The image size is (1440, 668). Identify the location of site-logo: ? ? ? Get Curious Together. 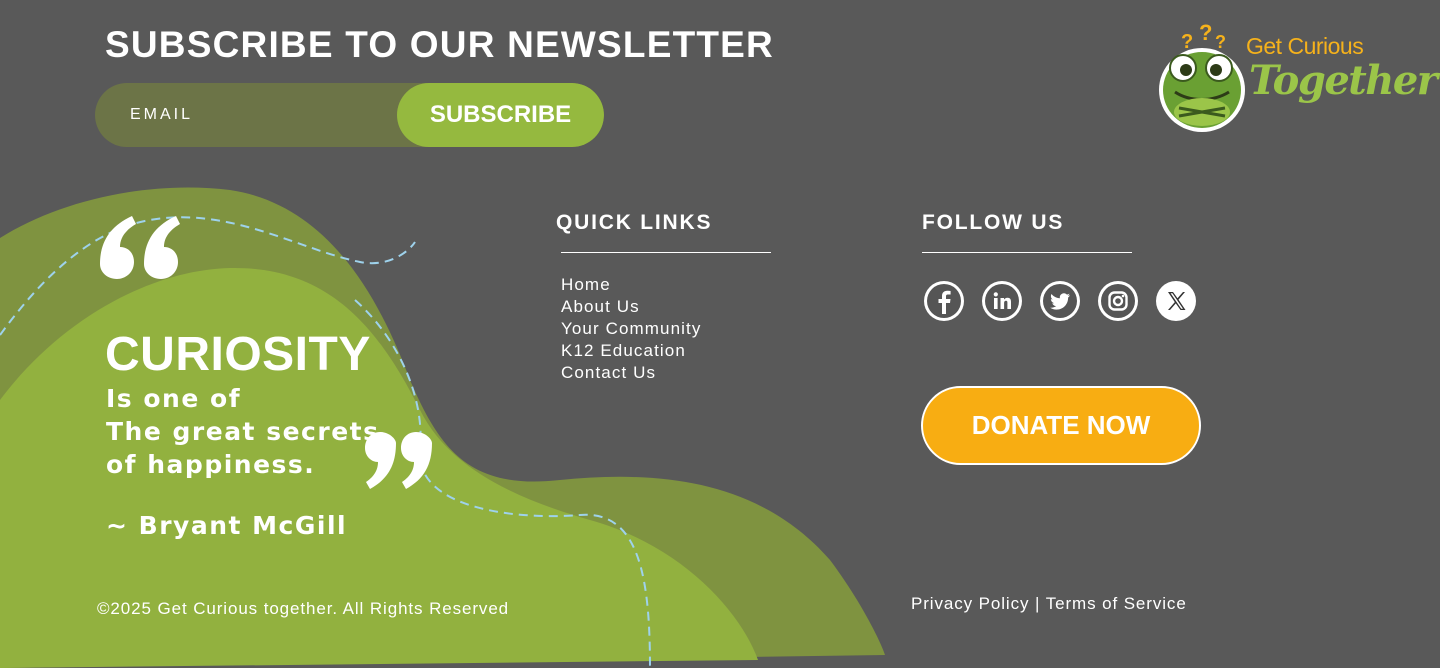
(1296, 77).